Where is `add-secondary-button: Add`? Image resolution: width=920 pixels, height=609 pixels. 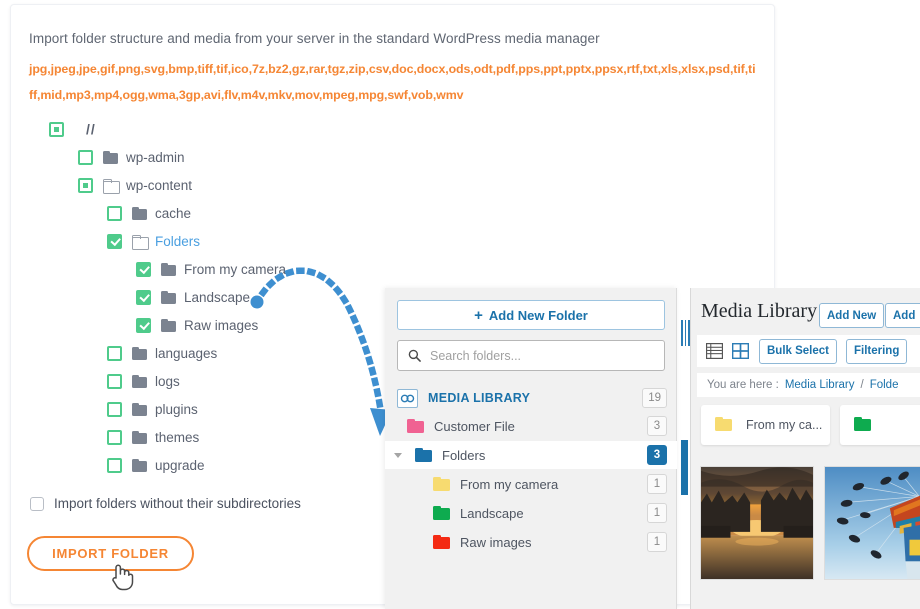 add-secondary-button: Add is located at coordinates (902, 315).